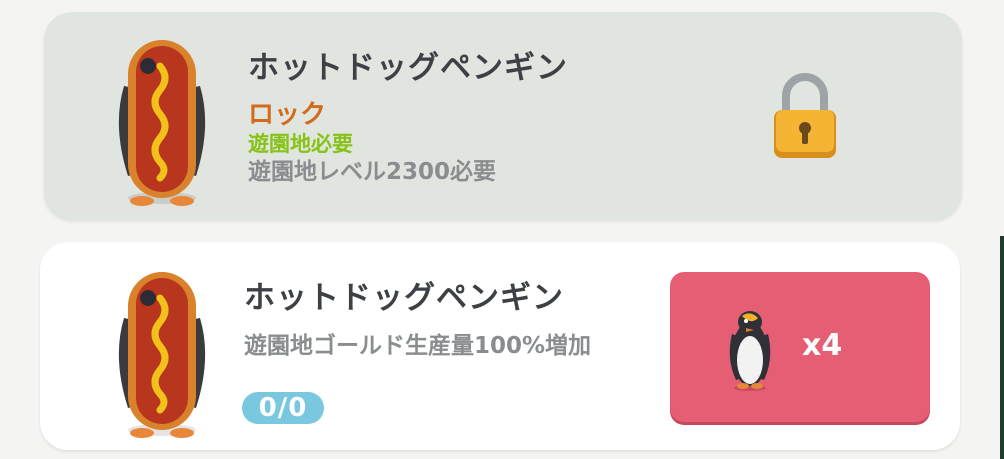 Image resolution: width=1004 pixels, height=459 pixels. Describe the element at coordinates (750, 348) in the screenshot. I see `penguin-icon` at that location.